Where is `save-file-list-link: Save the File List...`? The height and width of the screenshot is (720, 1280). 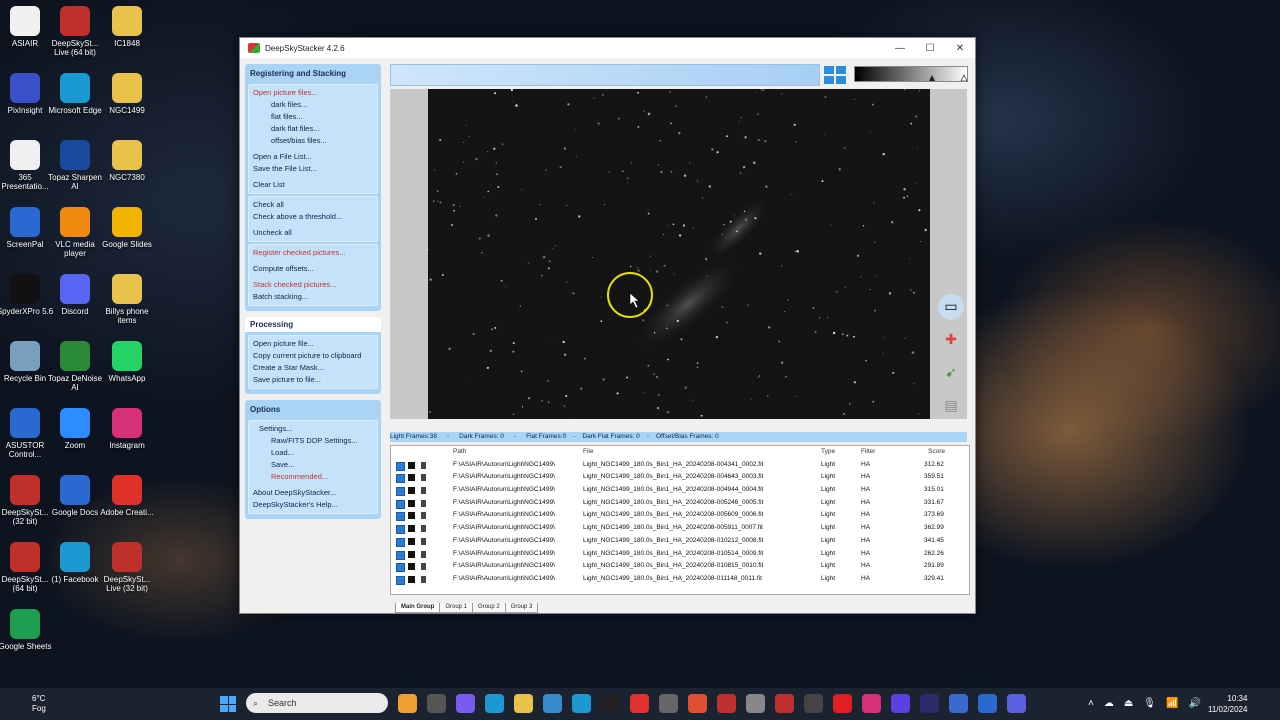 save-file-list-link: Save the File List... is located at coordinates (313, 169).